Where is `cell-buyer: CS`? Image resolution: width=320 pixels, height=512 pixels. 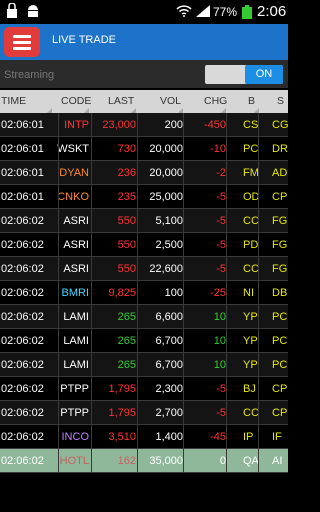
cell-buyer: CS is located at coordinates (251, 125).